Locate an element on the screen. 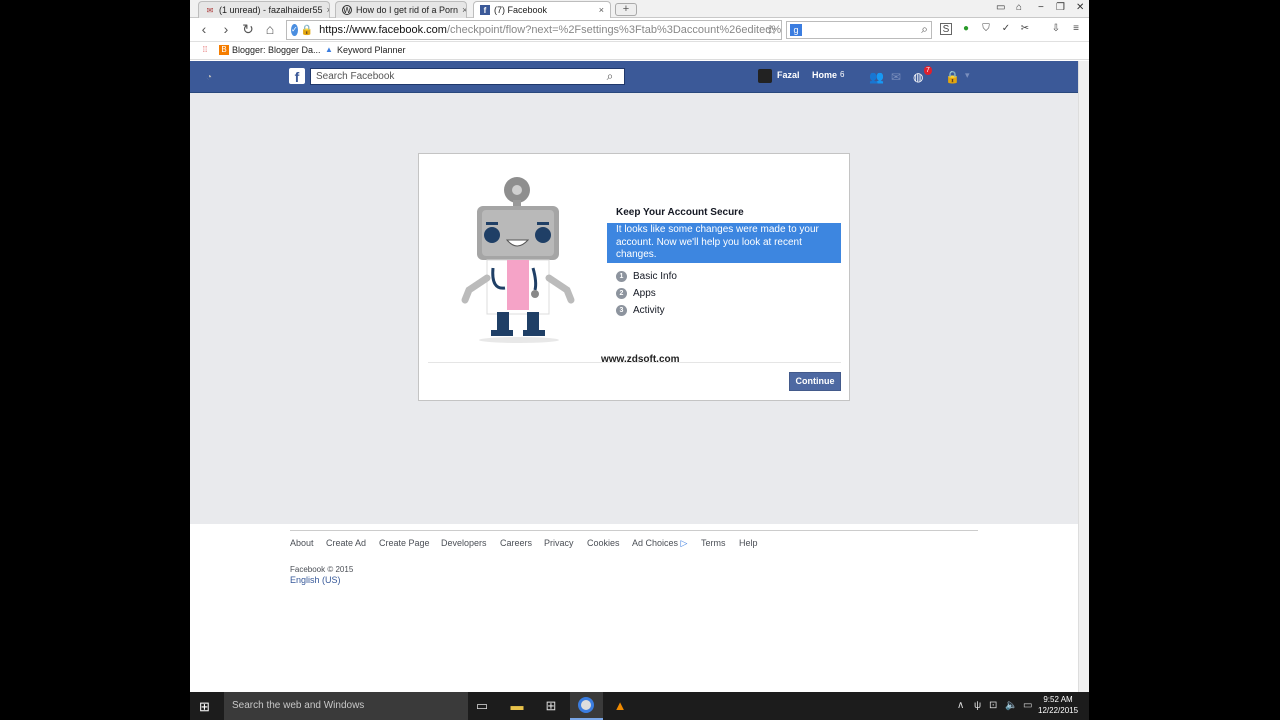 This screenshot has width=1280, height=720. tab-gmail: ✉ (1 unread) - fazalhaider55 × is located at coordinates (264, 9).